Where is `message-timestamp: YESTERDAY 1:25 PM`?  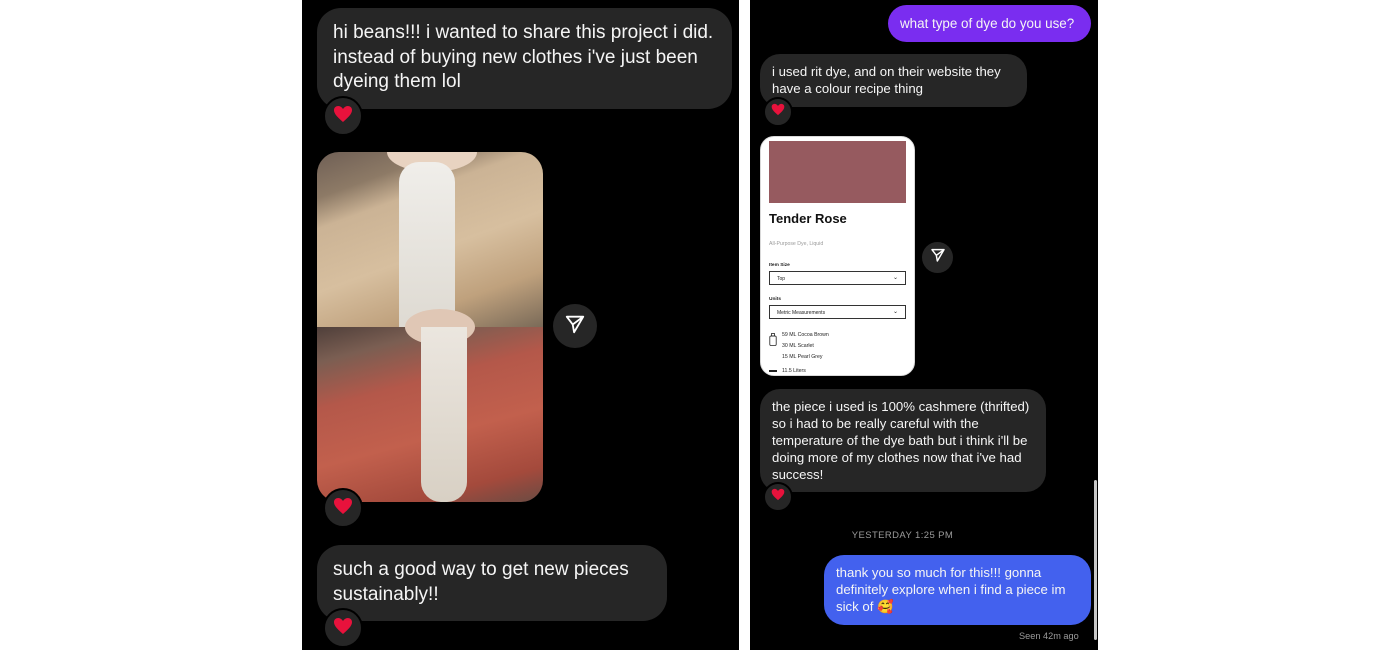 message-timestamp: YESTERDAY 1:25 PM is located at coordinates (902, 535).